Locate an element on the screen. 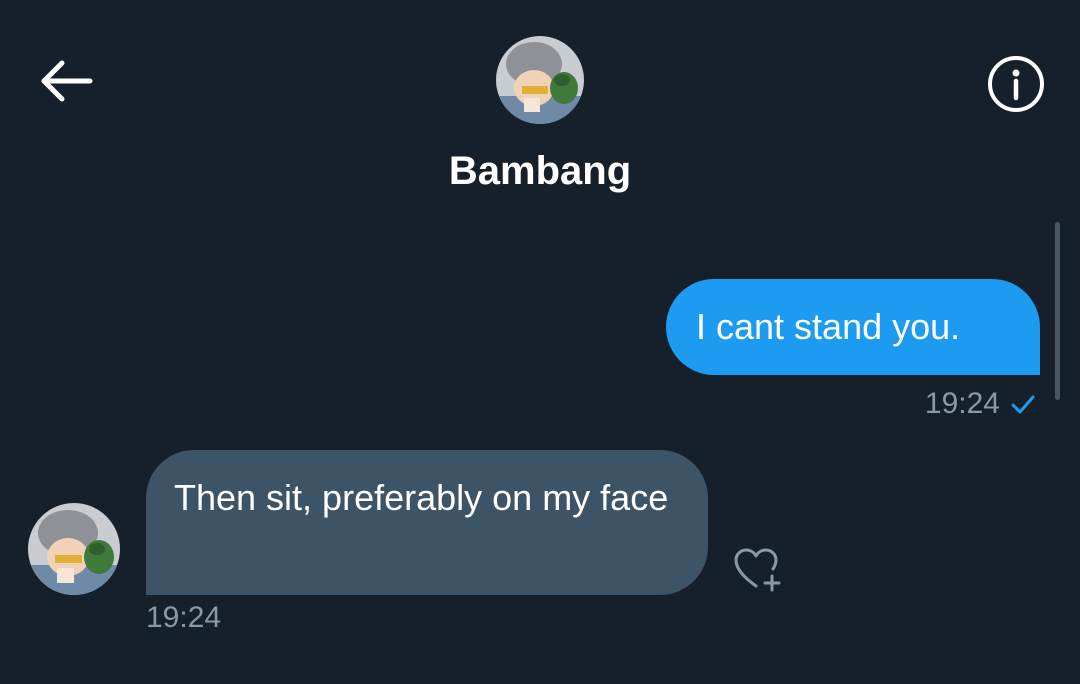  outgoing-message-text: I cant stand you. is located at coordinates (828, 326).